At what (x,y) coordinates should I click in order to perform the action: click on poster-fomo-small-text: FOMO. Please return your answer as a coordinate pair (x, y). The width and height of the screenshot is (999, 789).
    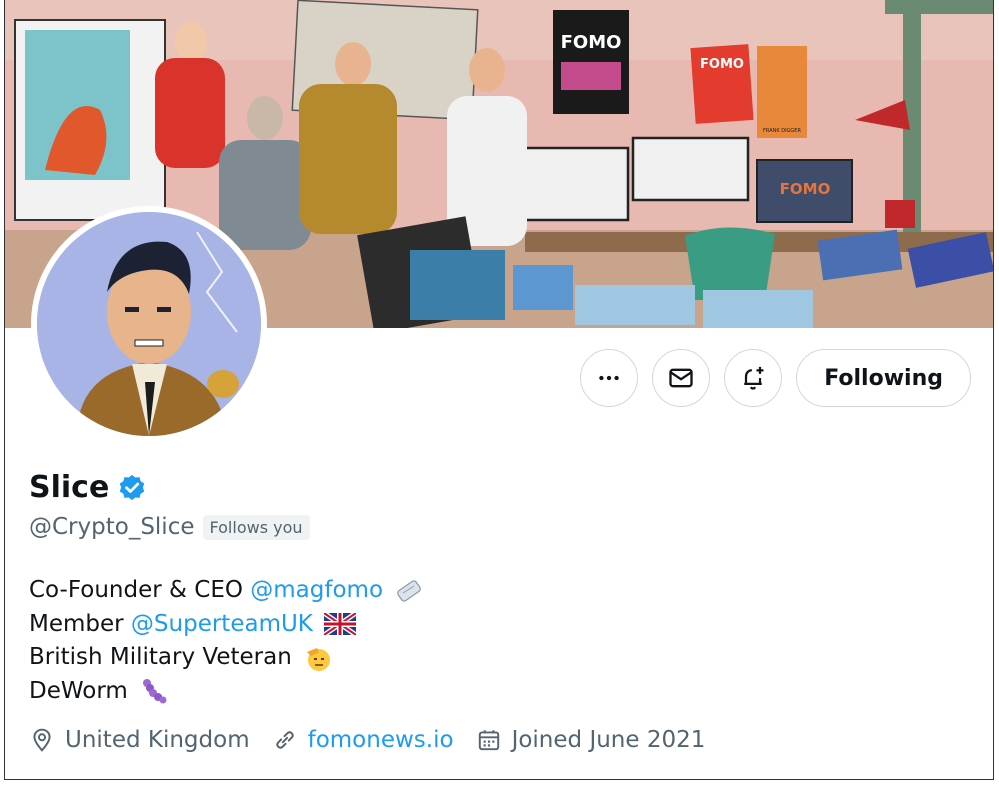
    Looking at the image, I should click on (722, 64).